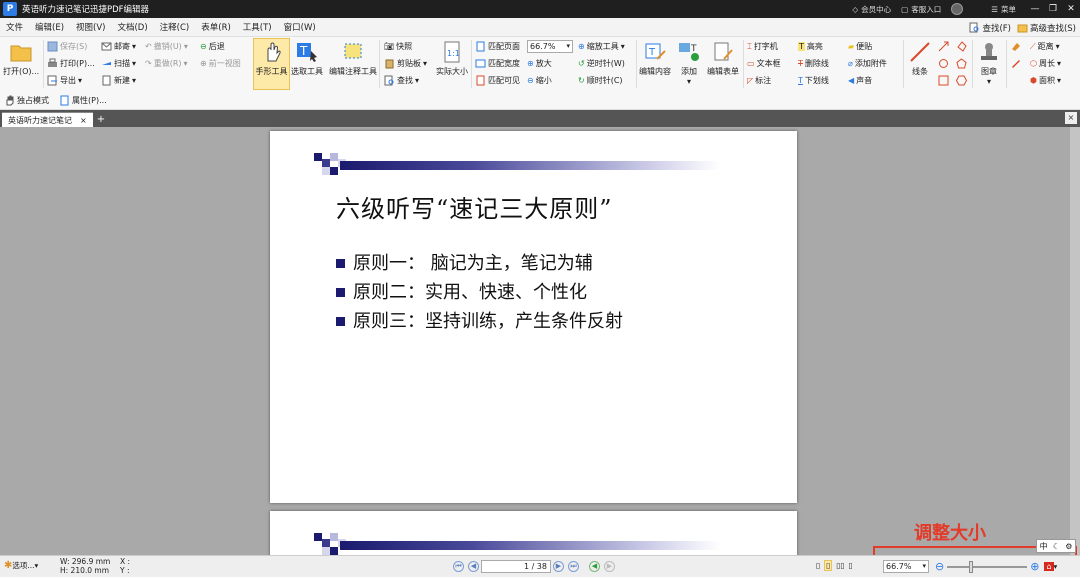 Image resolution: width=1080 pixels, height=577 pixels. Describe the element at coordinates (1046, 28) in the screenshot. I see `advanced-find-button: 高级查找(S)` at that location.